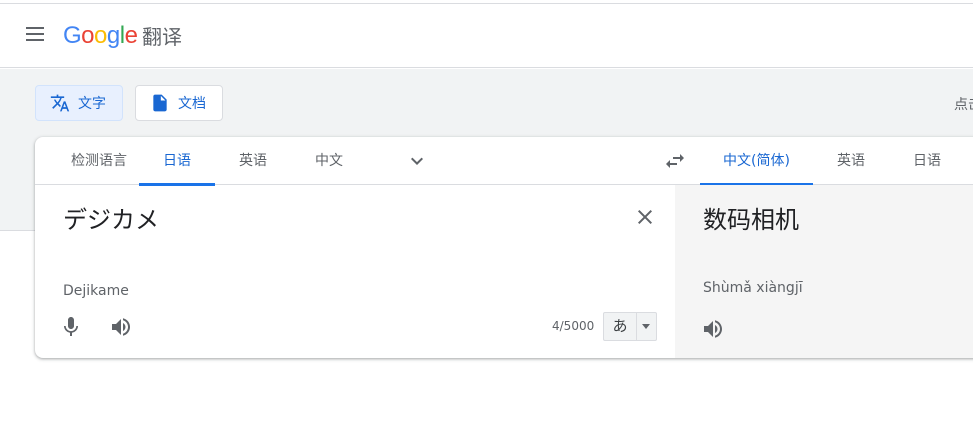 The width and height of the screenshot is (973, 427). I want to click on logo-letter: g, so click(113, 35).